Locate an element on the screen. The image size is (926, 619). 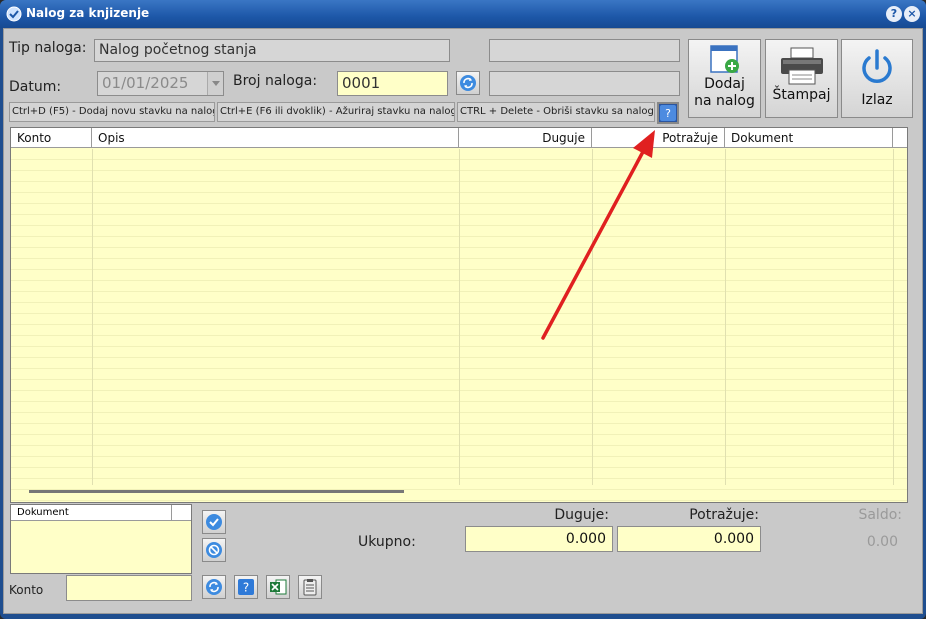
dodaj-line1: Dodaj is located at coordinates (724, 84).